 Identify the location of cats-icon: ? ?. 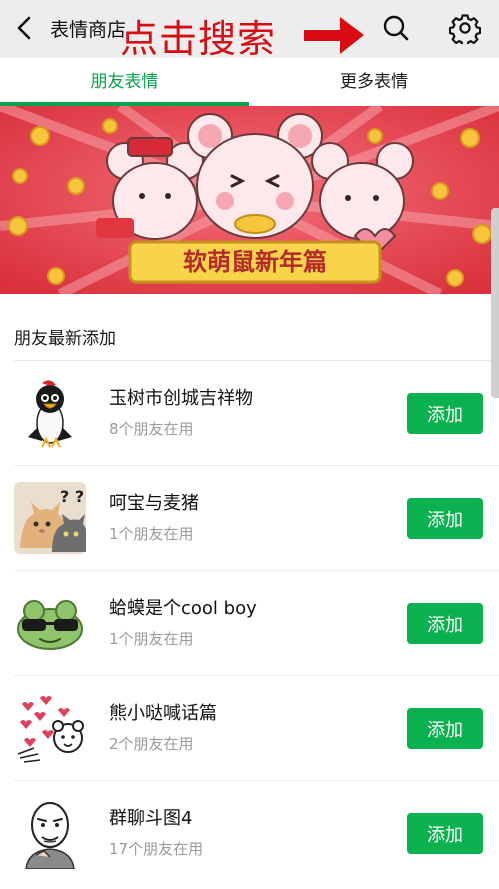
(50, 518).